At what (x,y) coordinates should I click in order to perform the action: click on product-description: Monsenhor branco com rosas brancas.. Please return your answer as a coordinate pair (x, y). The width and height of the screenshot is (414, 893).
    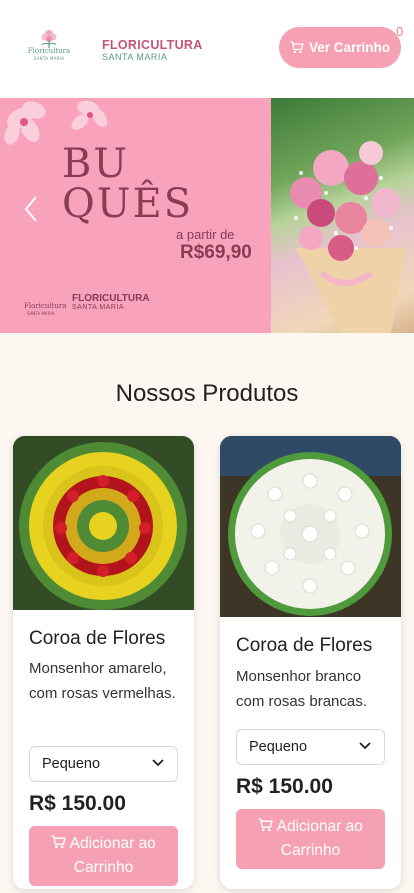
    Looking at the image, I should click on (301, 689).